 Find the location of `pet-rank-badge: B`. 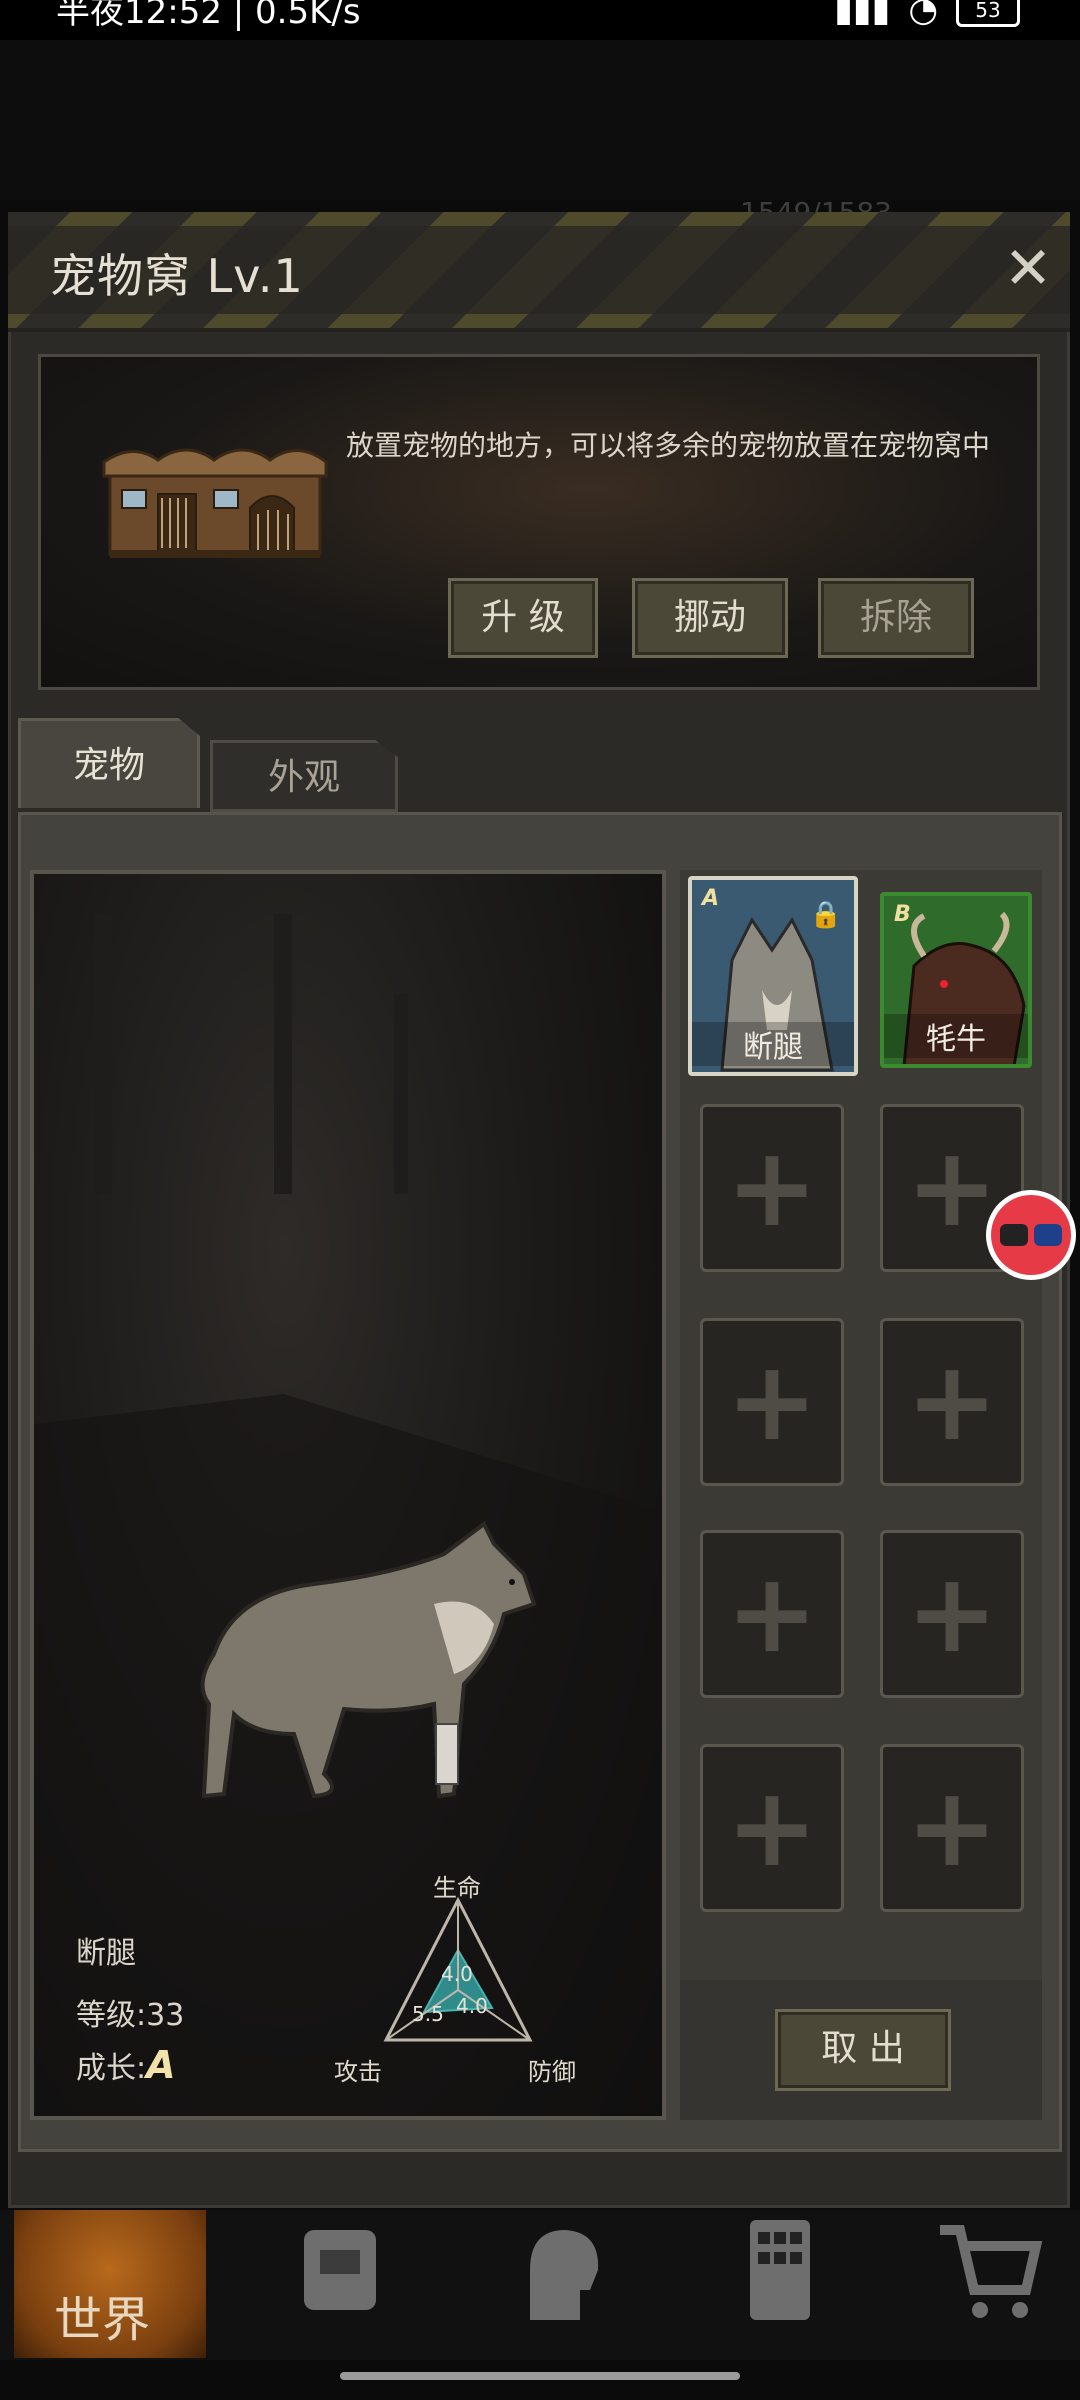

pet-rank-badge: B is located at coordinates (902, 914).